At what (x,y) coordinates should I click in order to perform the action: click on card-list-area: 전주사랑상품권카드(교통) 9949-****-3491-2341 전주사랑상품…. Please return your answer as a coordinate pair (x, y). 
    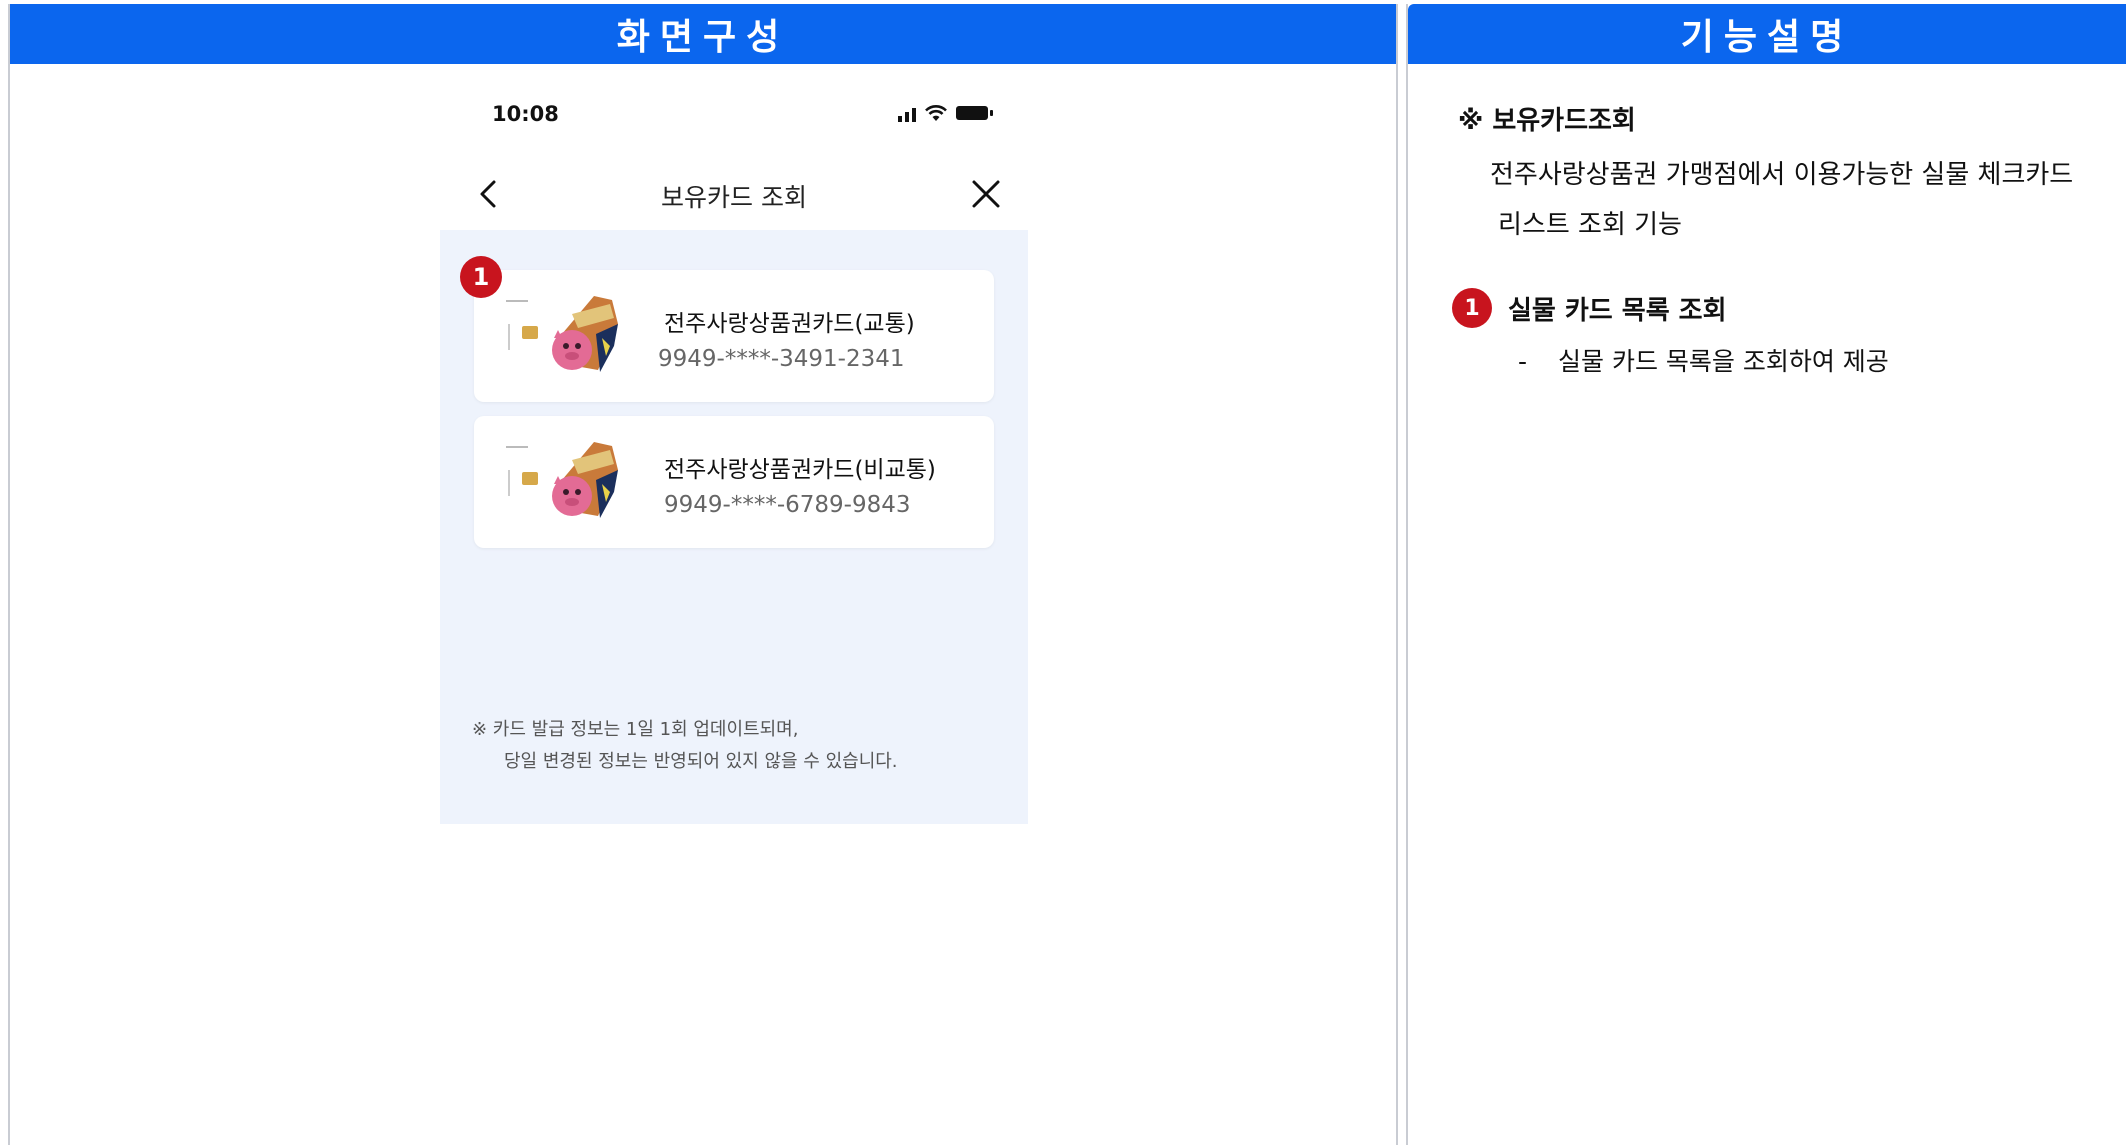
    Looking at the image, I should click on (734, 527).